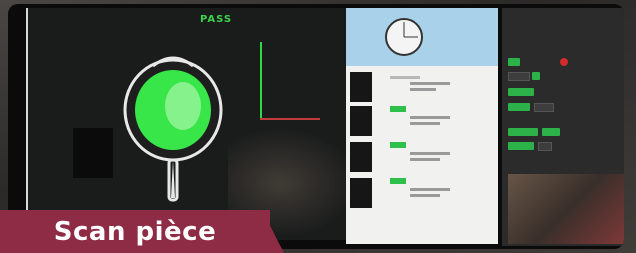  What do you see at coordinates (93, 153) in the screenshot?
I see `shadow-region` at bounding box center [93, 153].